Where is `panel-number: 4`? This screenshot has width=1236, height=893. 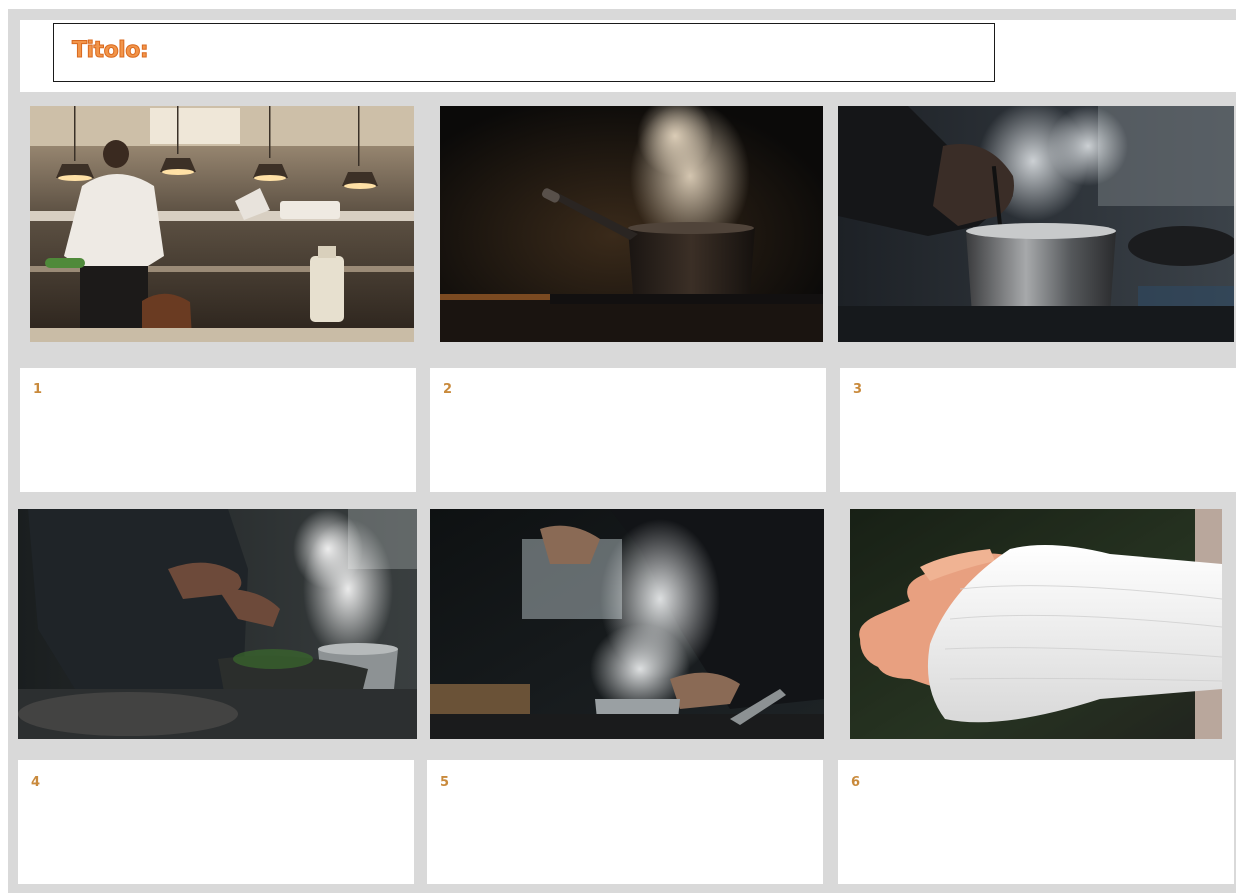 panel-number: 4 is located at coordinates (36, 782).